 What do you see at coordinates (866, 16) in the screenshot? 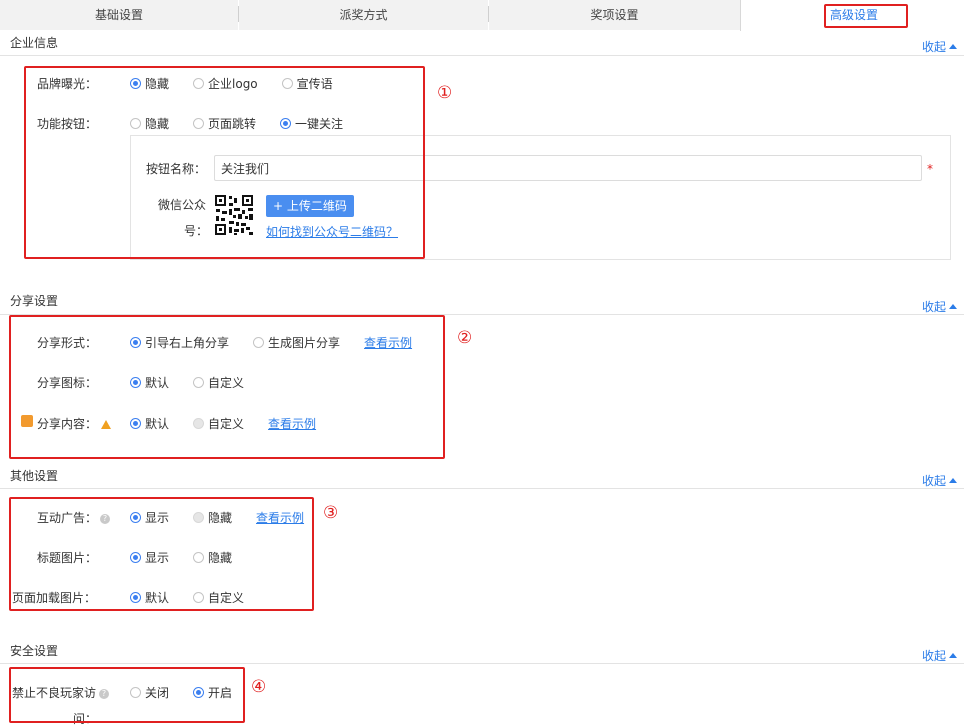
I see `highlight-box-advanced-tab` at bounding box center [866, 16].